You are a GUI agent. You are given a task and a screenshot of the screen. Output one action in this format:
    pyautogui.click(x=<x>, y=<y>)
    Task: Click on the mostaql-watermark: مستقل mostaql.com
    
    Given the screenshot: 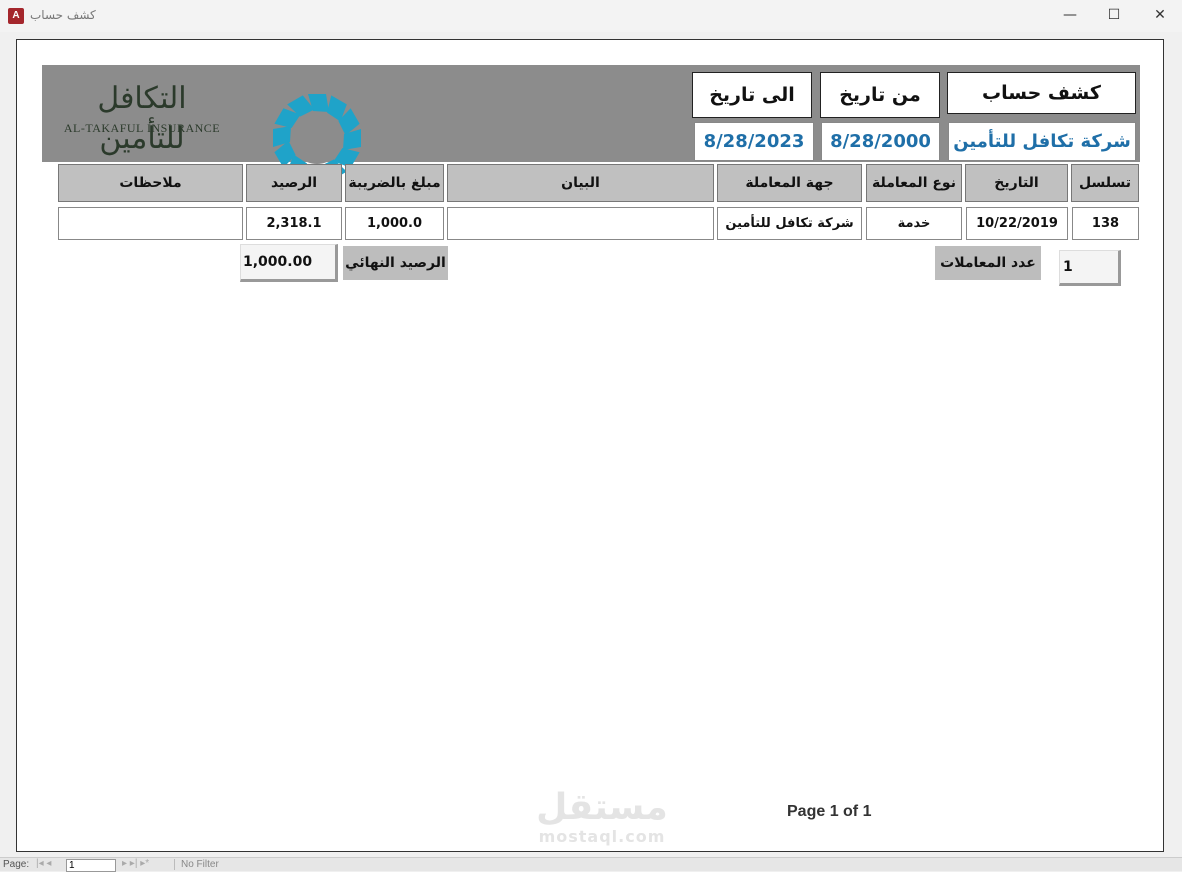 What is the action you would take?
    pyautogui.click(x=602, y=817)
    